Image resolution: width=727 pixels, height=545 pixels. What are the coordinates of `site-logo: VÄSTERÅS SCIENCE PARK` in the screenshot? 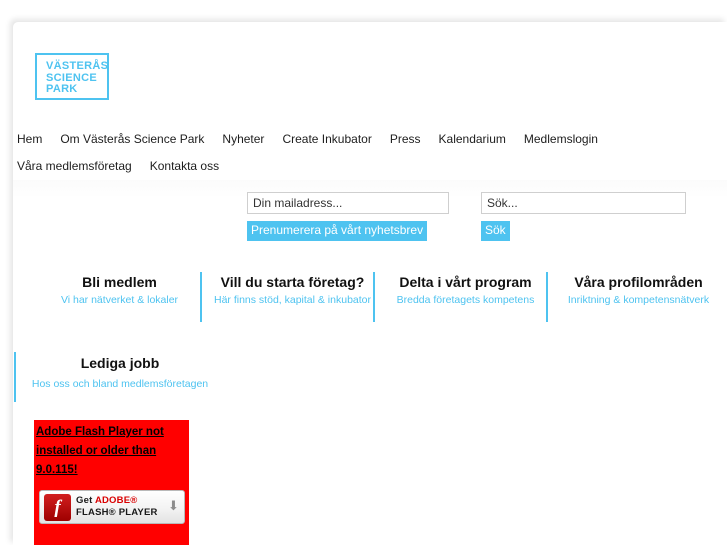 It's located at (72, 76).